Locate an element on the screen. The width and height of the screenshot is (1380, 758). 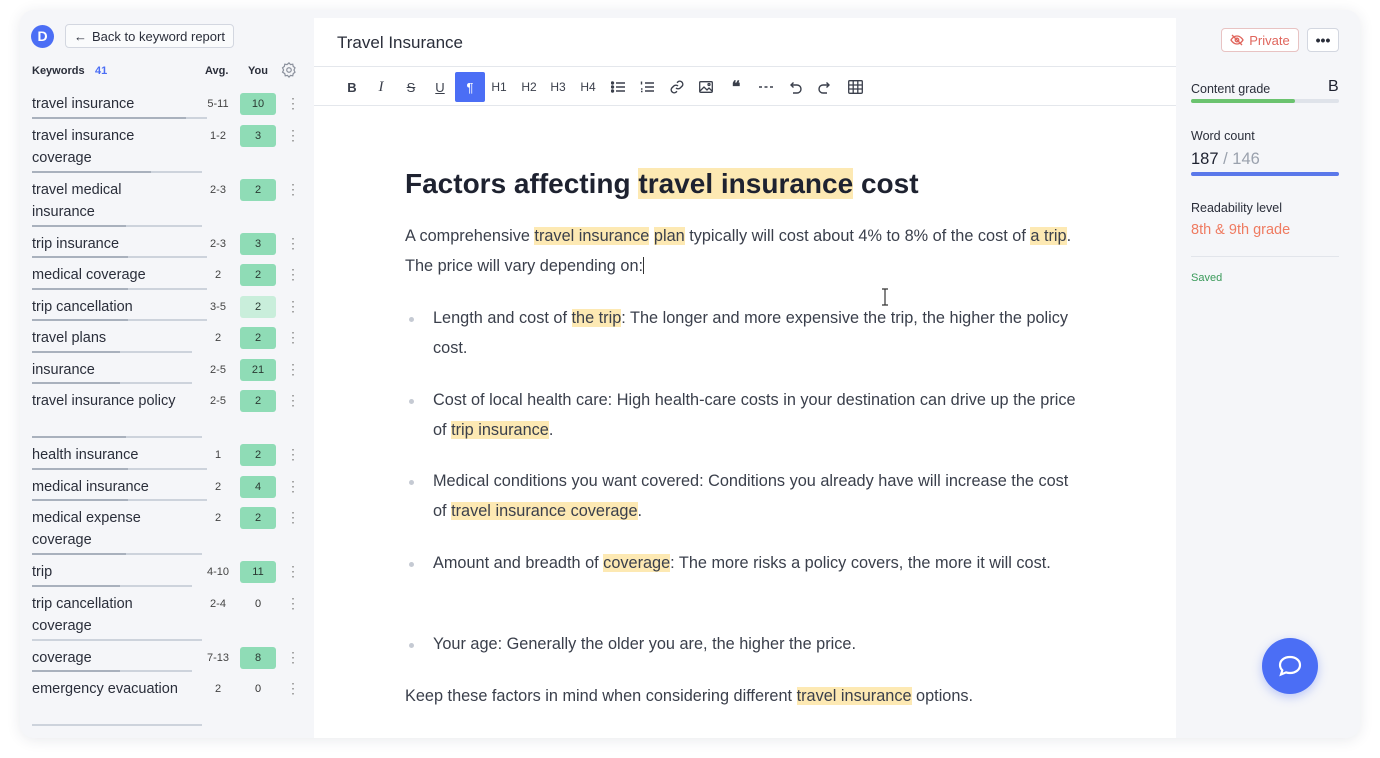
document-title: Travel Insurance is located at coordinates (400, 43).